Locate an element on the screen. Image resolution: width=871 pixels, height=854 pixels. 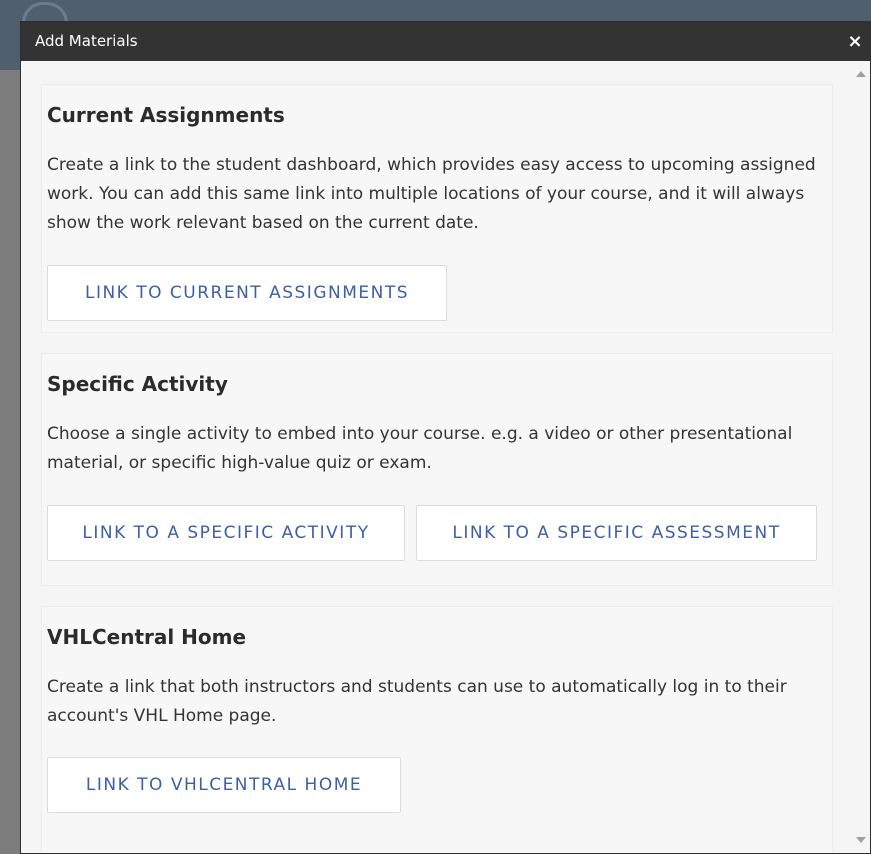
section-heading: Current Assignments is located at coordinates (166, 115).